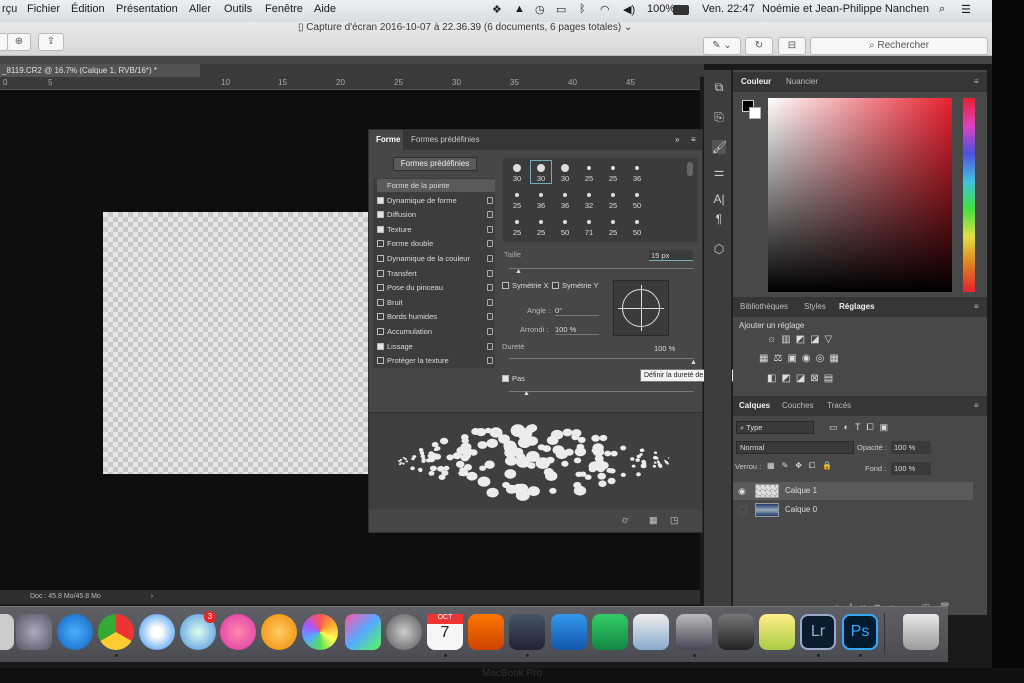 This screenshot has height=683, width=1024. What do you see at coordinates (743, 510) in the screenshot?
I see `visibility-toggle` at bounding box center [743, 510].